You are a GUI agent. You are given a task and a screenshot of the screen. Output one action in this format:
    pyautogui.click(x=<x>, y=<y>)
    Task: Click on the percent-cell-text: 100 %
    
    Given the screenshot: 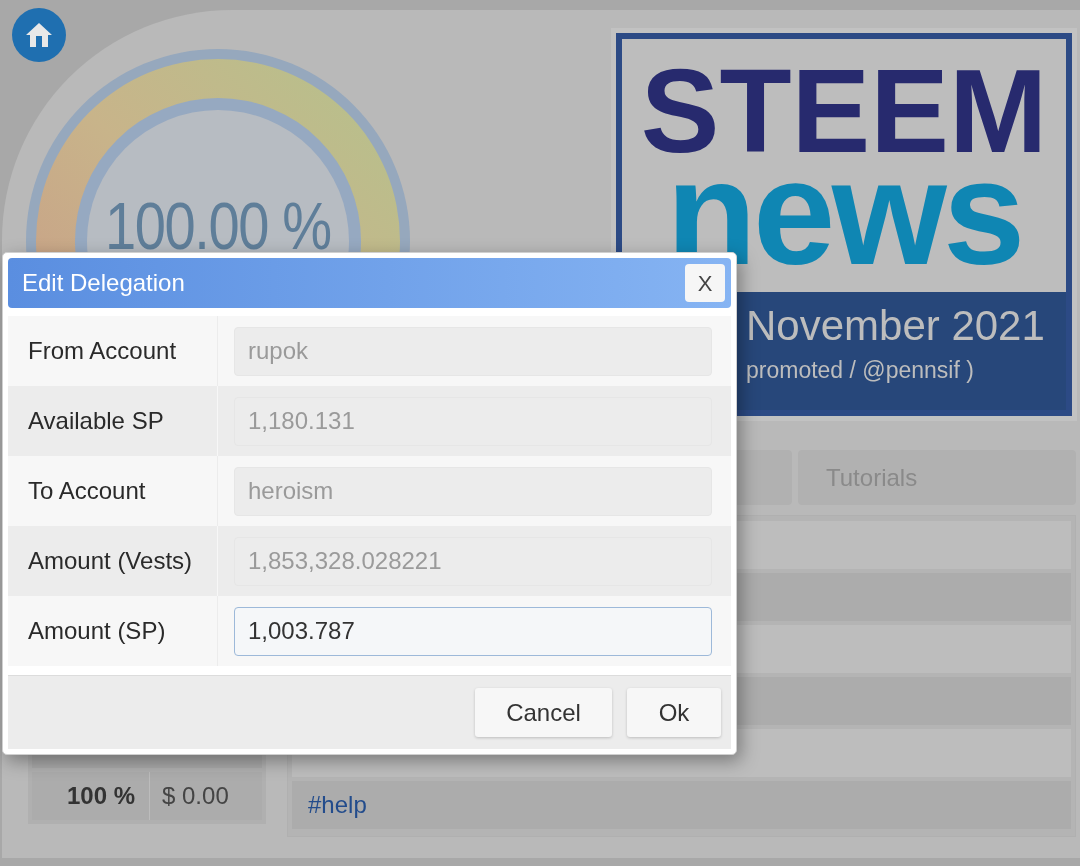 What is the action you would take?
    pyautogui.click(x=100, y=796)
    